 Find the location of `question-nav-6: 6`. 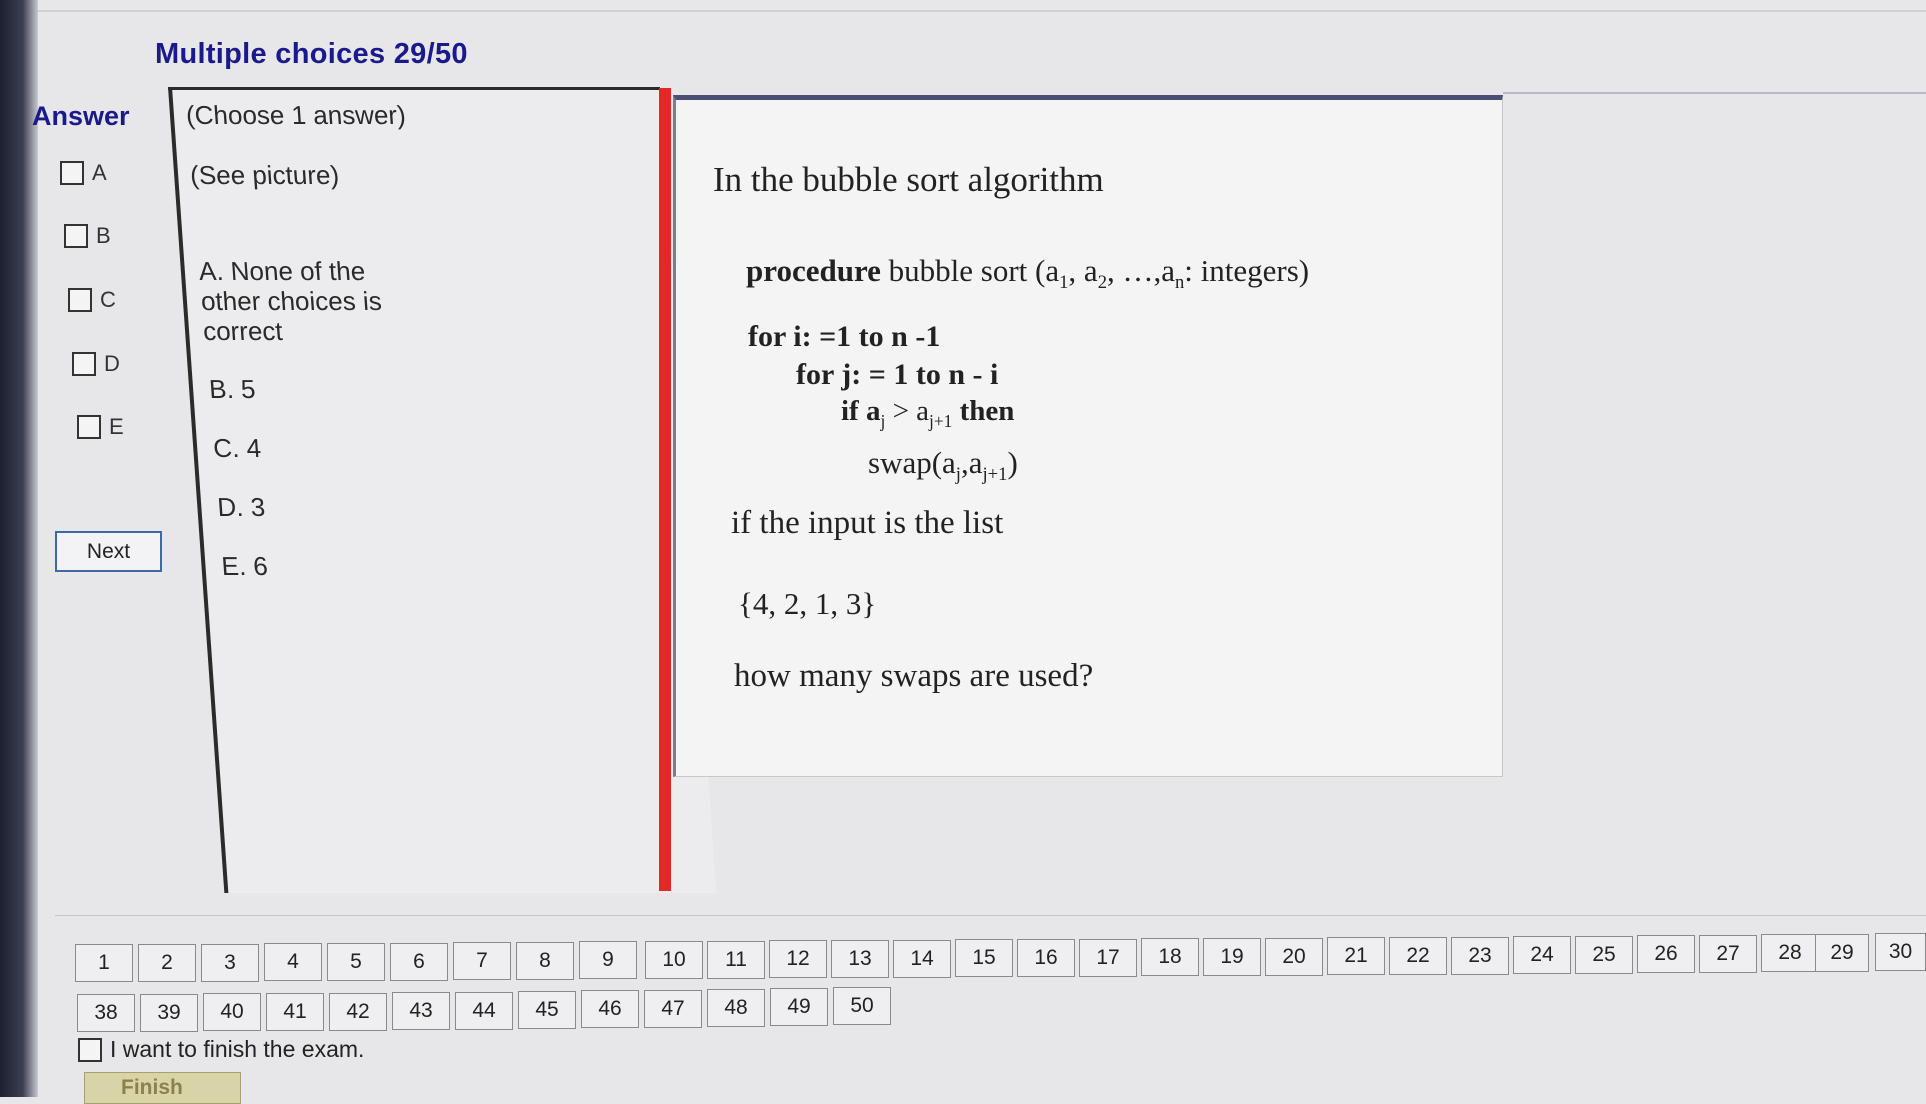

question-nav-6: 6 is located at coordinates (419, 962).